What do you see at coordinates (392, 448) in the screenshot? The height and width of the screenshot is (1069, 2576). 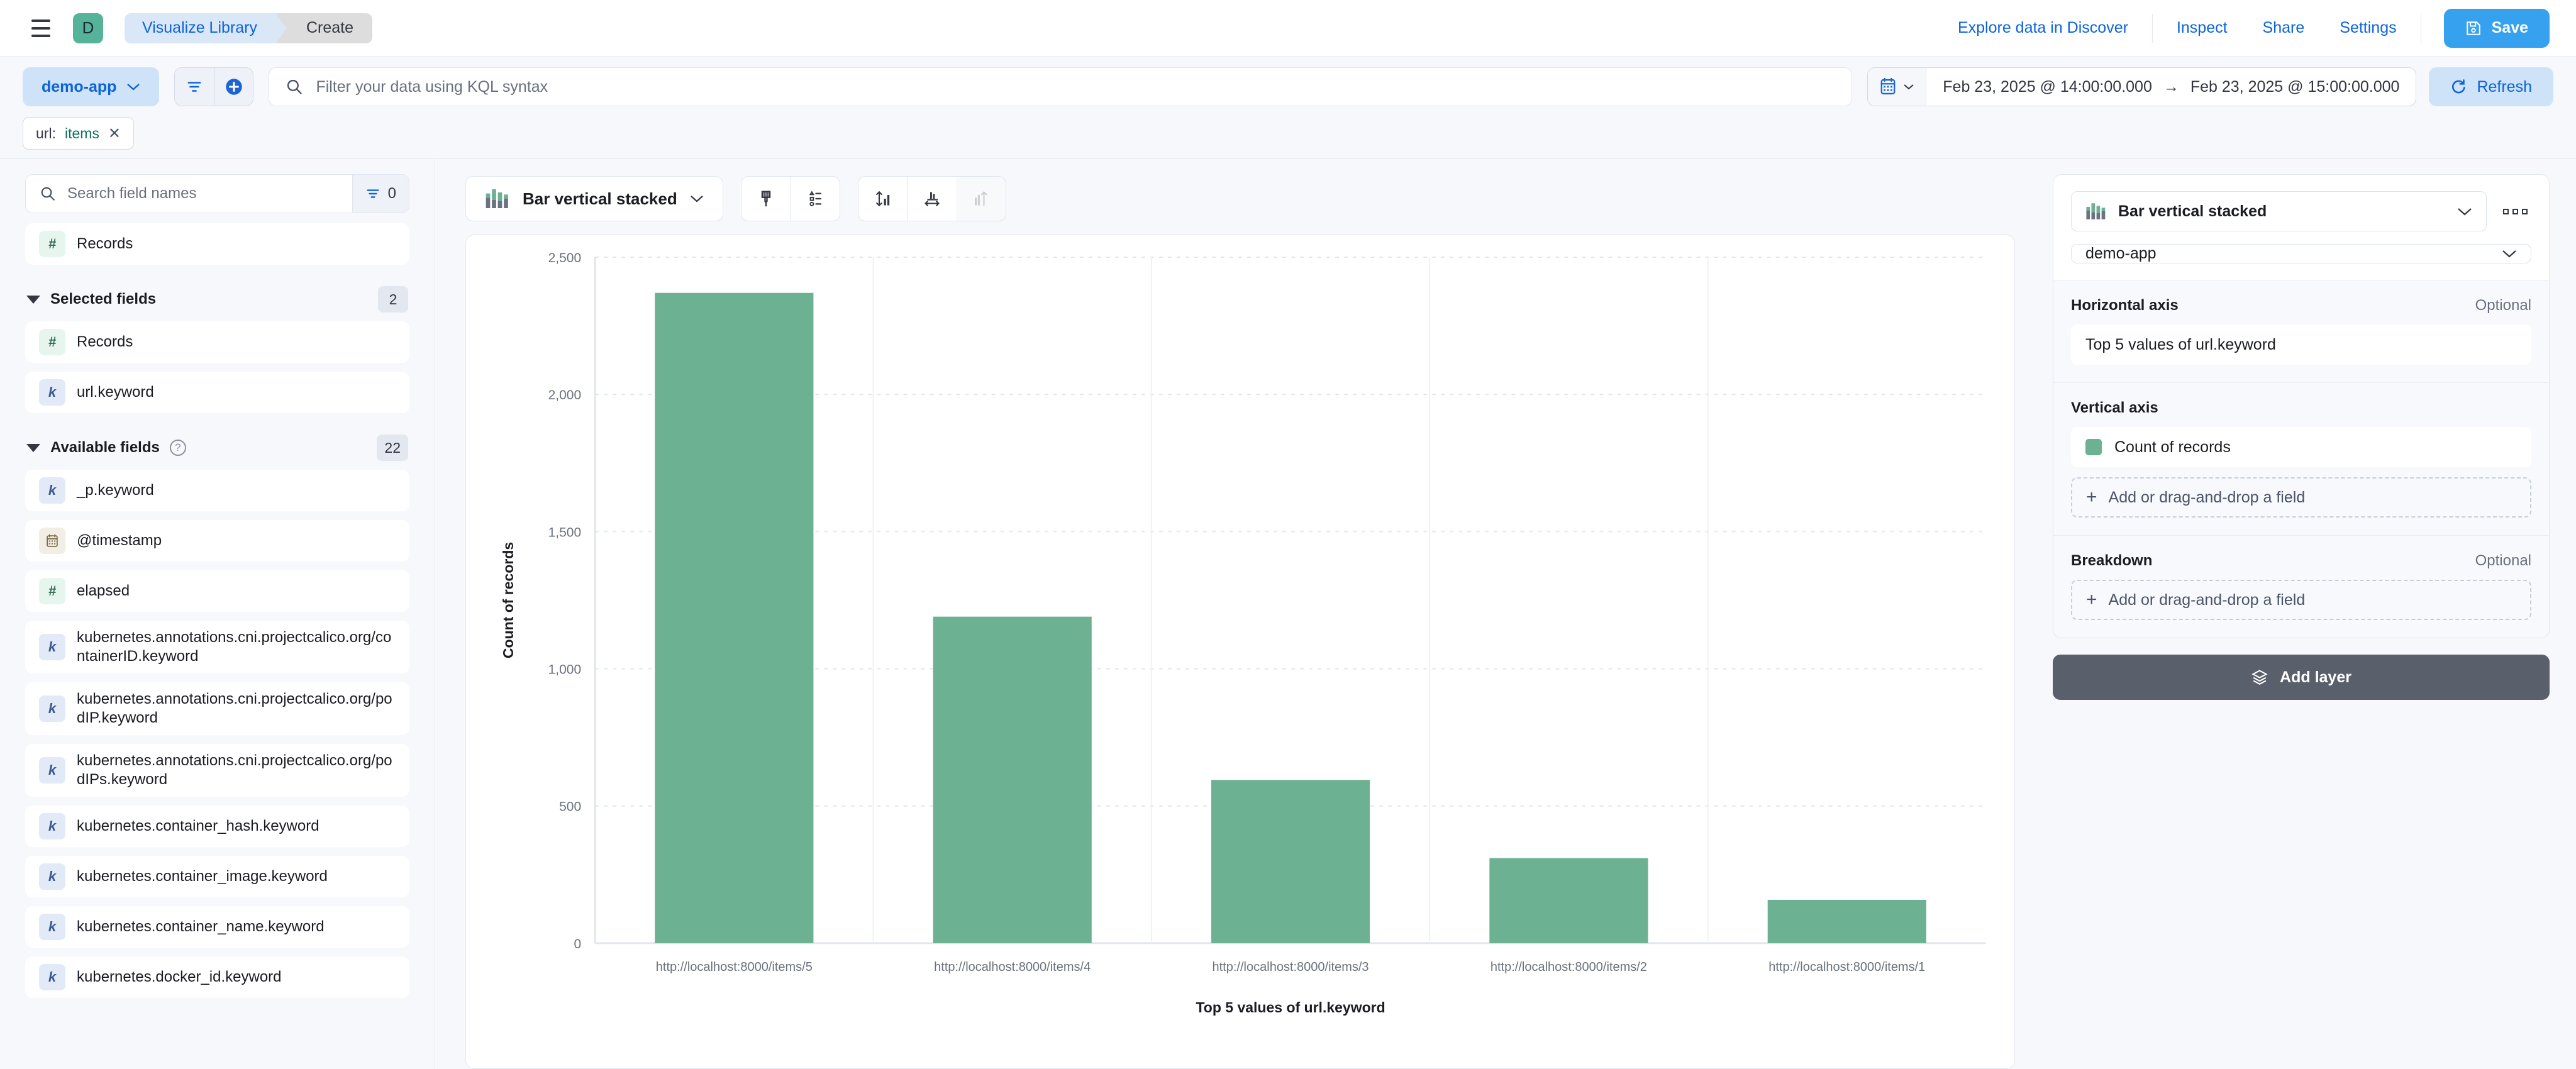 I see `section-count: 22` at bounding box center [392, 448].